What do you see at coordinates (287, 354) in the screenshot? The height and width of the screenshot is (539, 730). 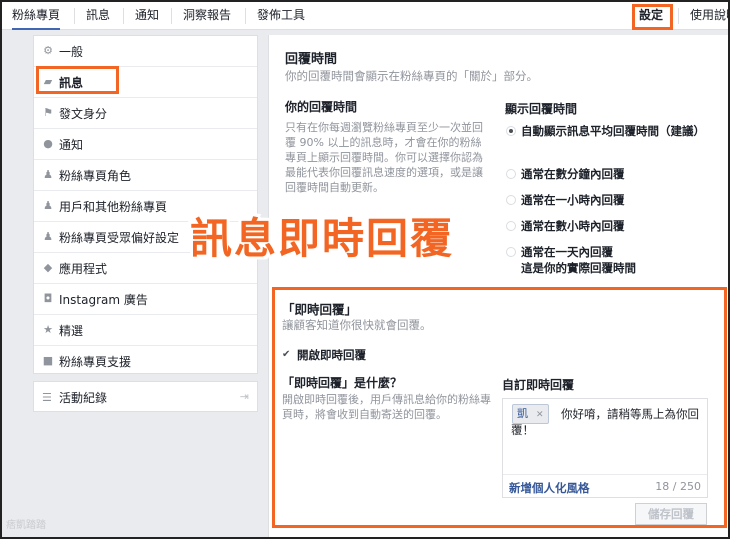 I see `check-icon: ✔` at bounding box center [287, 354].